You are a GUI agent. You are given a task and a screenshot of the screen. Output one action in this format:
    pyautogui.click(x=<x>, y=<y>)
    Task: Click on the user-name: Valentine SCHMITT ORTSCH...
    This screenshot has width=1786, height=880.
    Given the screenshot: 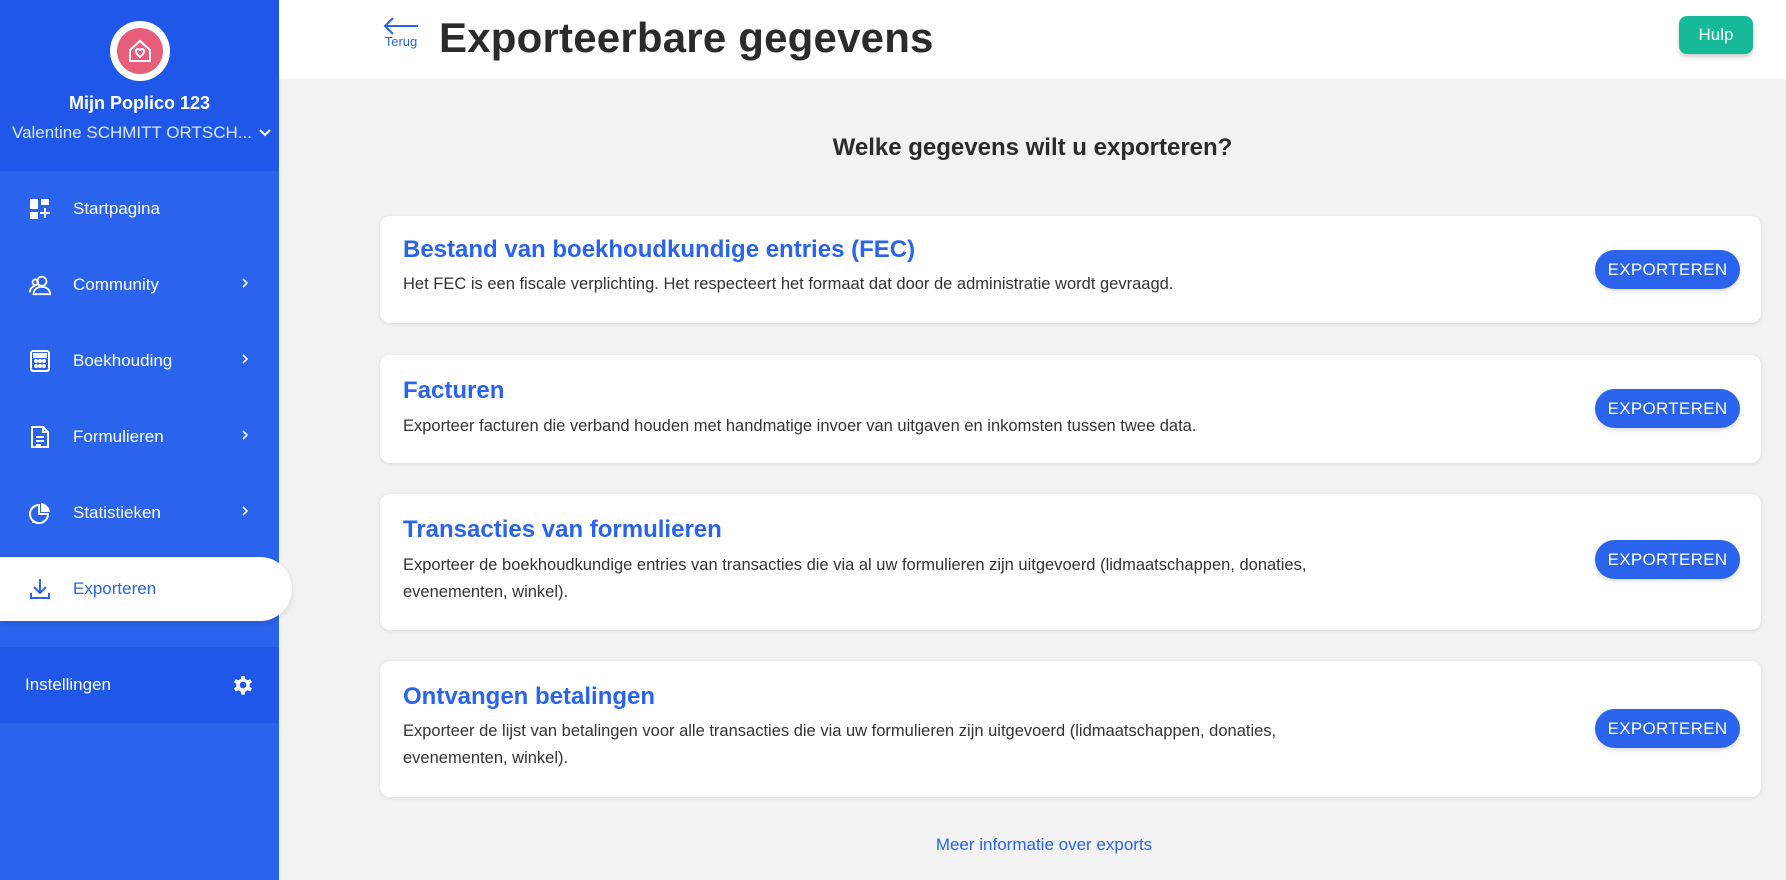 What is the action you would take?
    pyautogui.click(x=132, y=132)
    